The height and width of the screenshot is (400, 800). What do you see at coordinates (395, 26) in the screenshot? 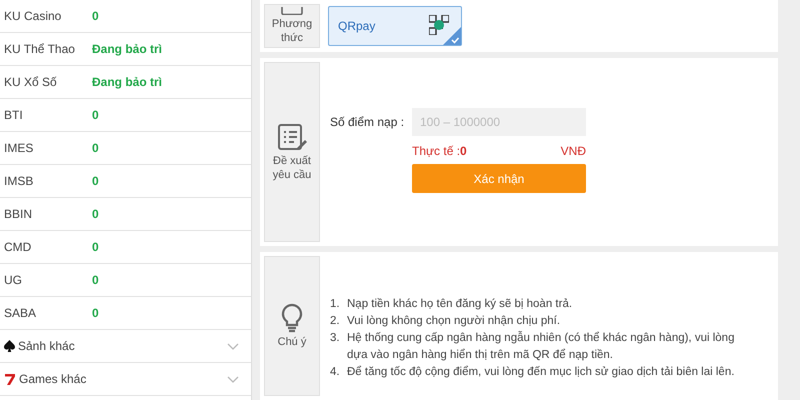
I see `payment-option: QRpay` at bounding box center [395, 26].